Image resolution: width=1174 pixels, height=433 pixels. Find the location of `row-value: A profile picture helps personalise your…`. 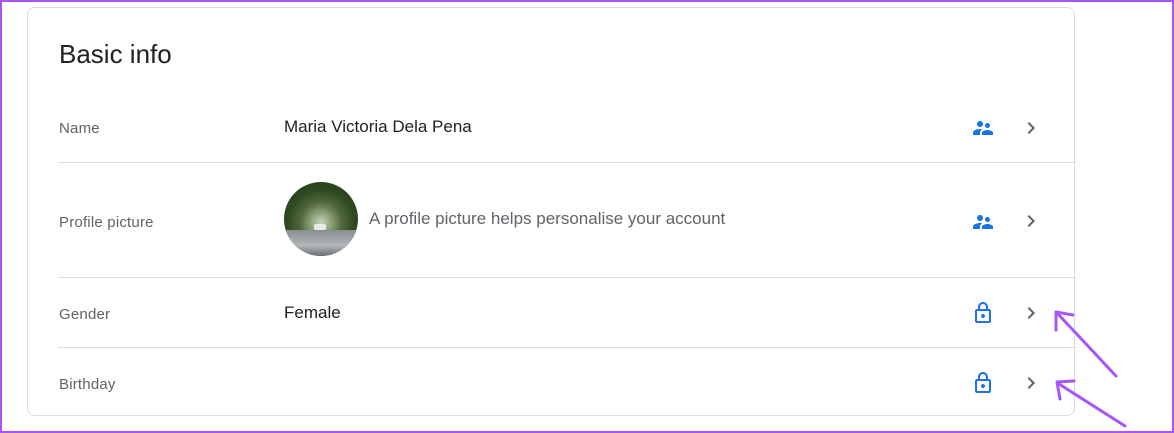

row-value: A profile picture helps personalise your… is located at coordinates (547, 218).